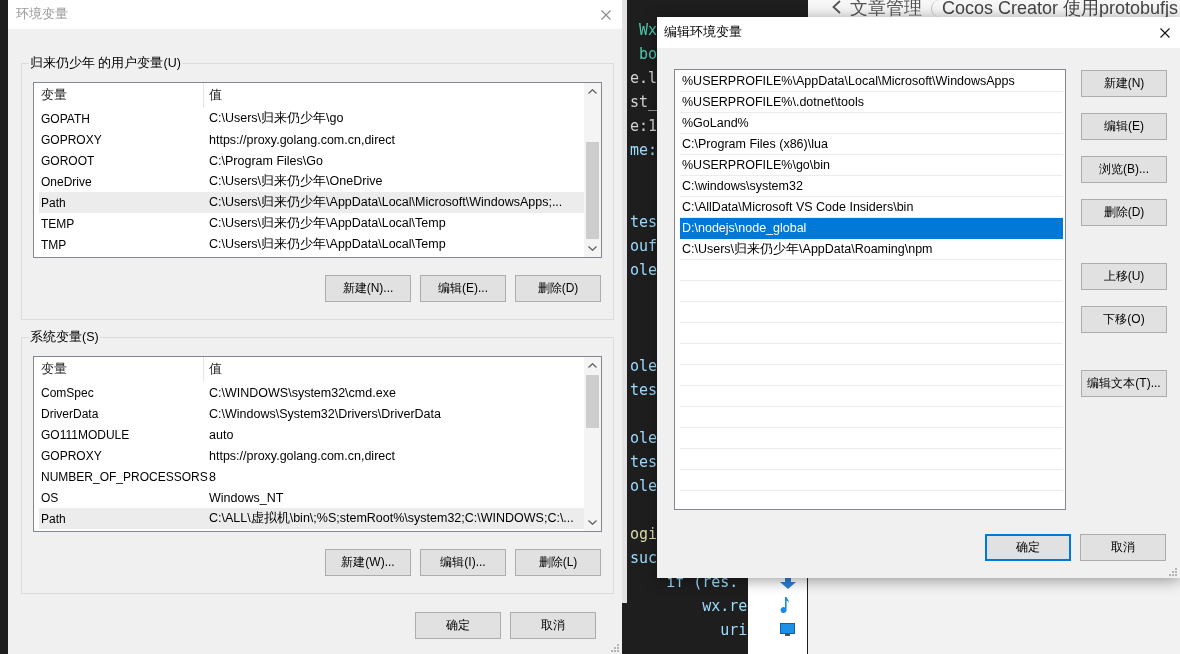 This screenshot has width=1180, height=654. Describe the element at coordinates (85, 434) in the screenshot. I see `variable-name: GO111MODULE` at that location.